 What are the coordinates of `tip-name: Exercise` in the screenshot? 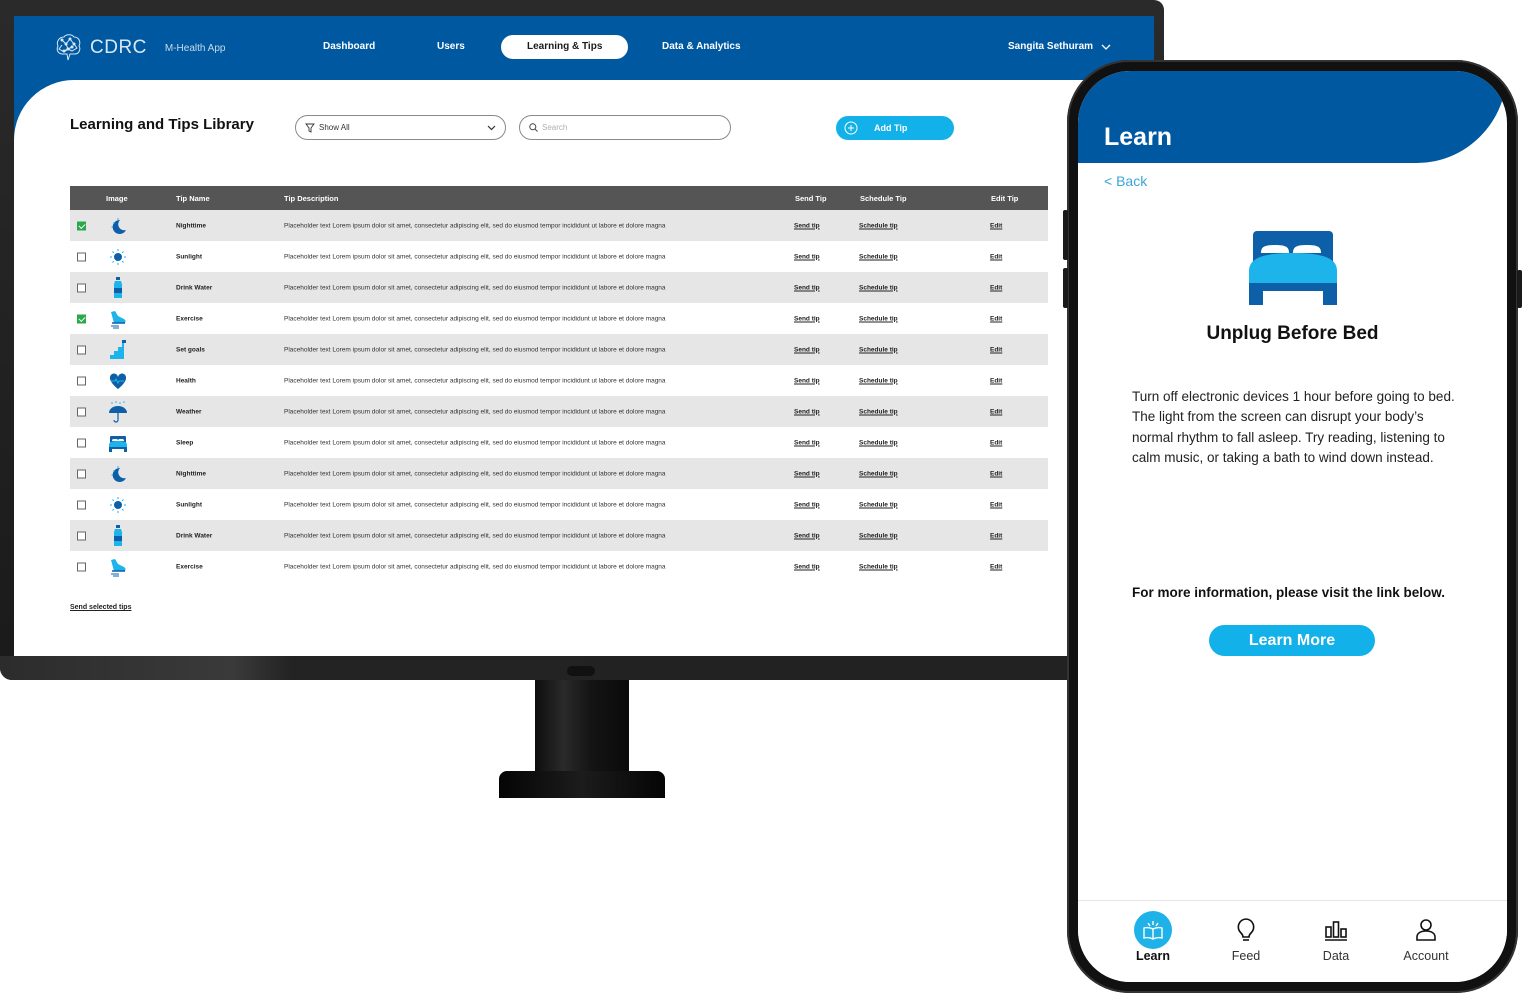 It's located at (189, 318).